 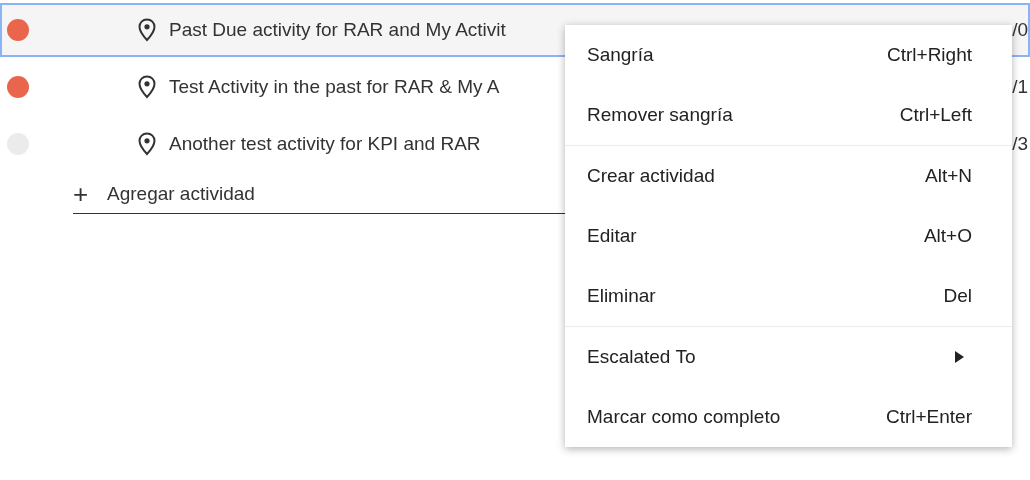 I want to click on date-cell: /3, so click(x=1020, y=144).